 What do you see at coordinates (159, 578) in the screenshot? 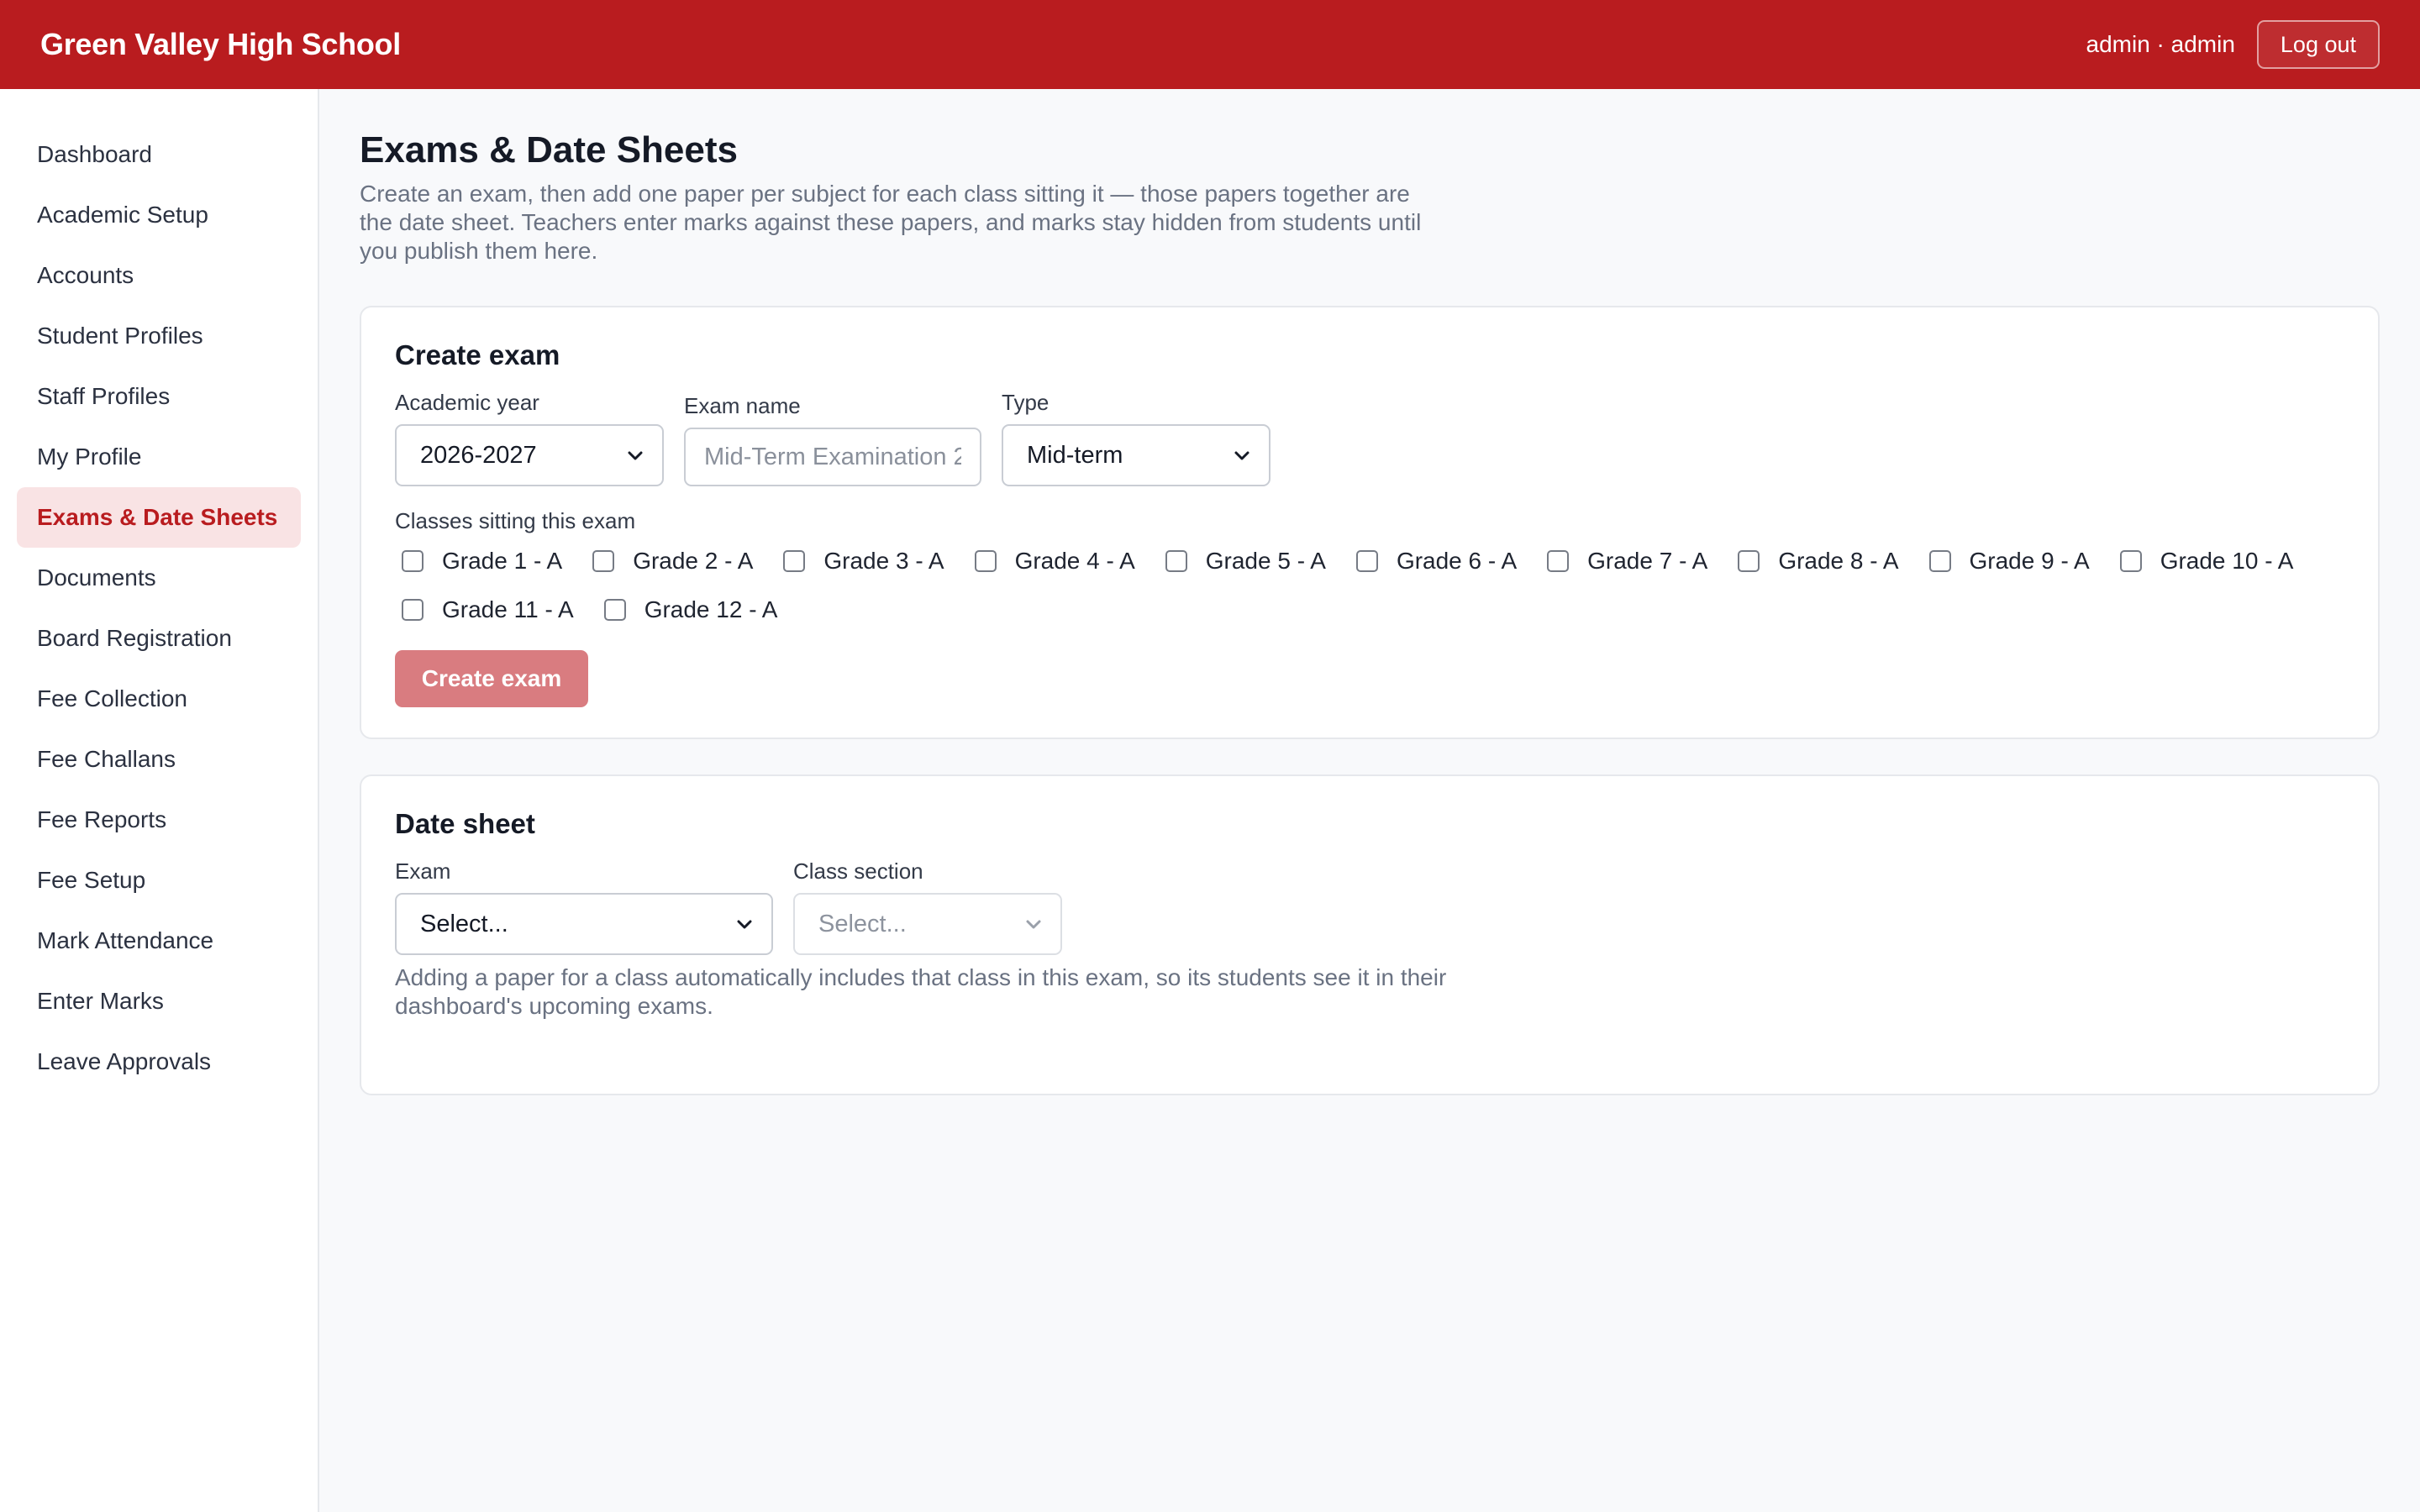
I see `sidebar-item-documents: Documents` at bounding box center [159, 578].